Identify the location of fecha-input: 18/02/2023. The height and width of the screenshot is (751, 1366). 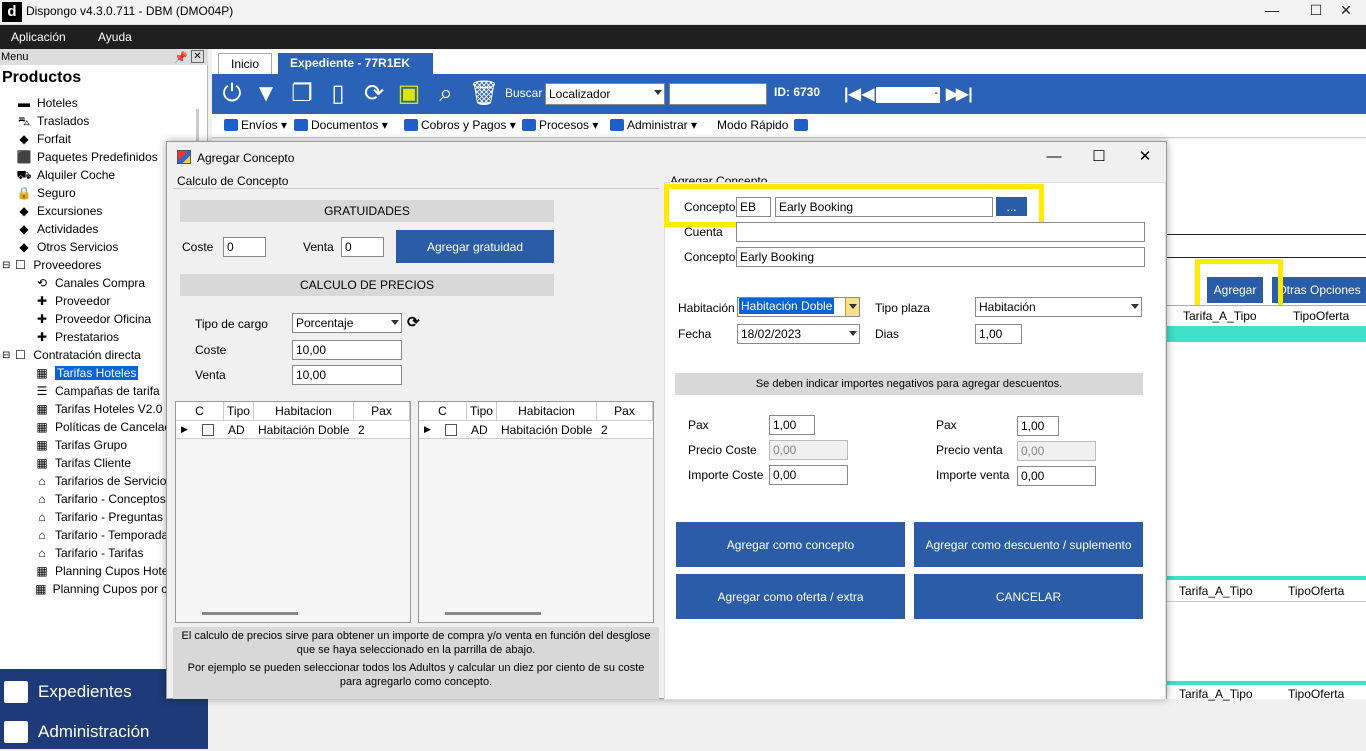
(798, 334).